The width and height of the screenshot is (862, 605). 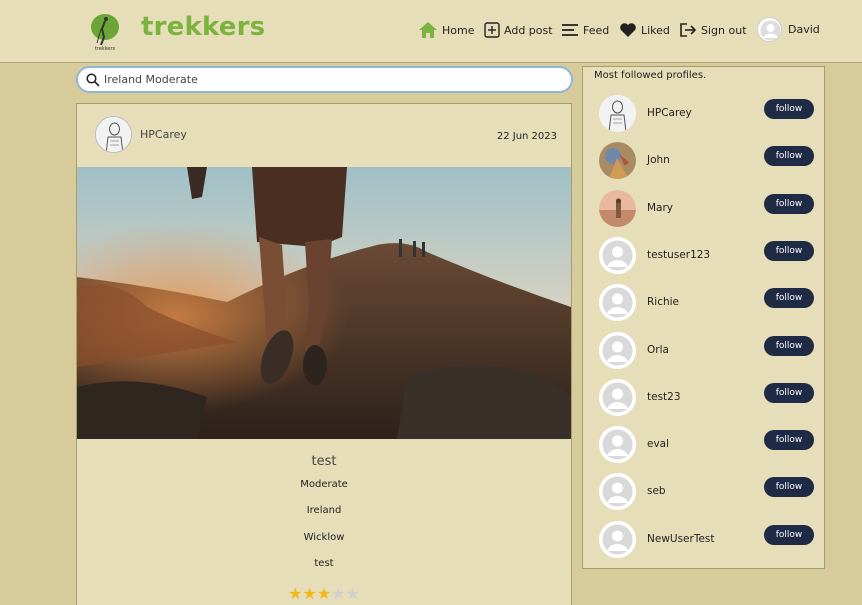 I want to click on search-bar, so click(x=324, y=79).